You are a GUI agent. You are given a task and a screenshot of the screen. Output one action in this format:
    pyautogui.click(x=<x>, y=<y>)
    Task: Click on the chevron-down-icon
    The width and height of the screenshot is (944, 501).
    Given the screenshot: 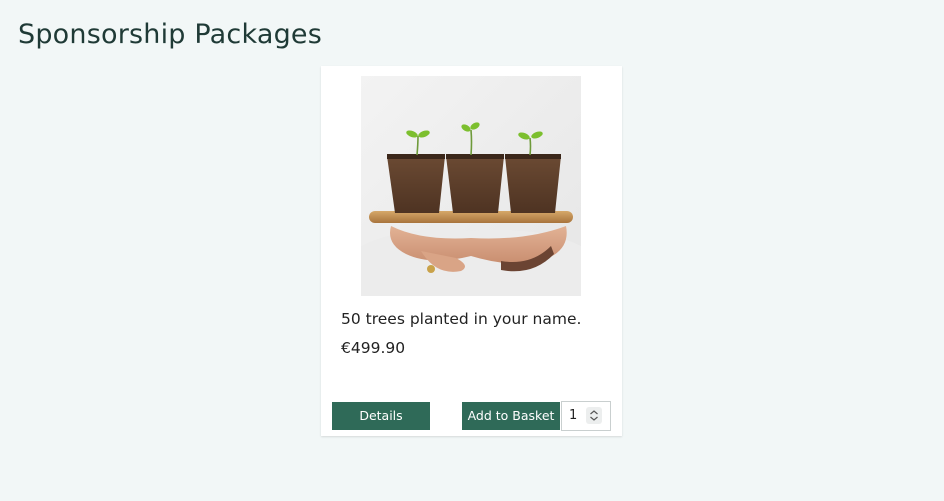 What is the action you would take?
    pyautogui.click(x=594, y=418)
    